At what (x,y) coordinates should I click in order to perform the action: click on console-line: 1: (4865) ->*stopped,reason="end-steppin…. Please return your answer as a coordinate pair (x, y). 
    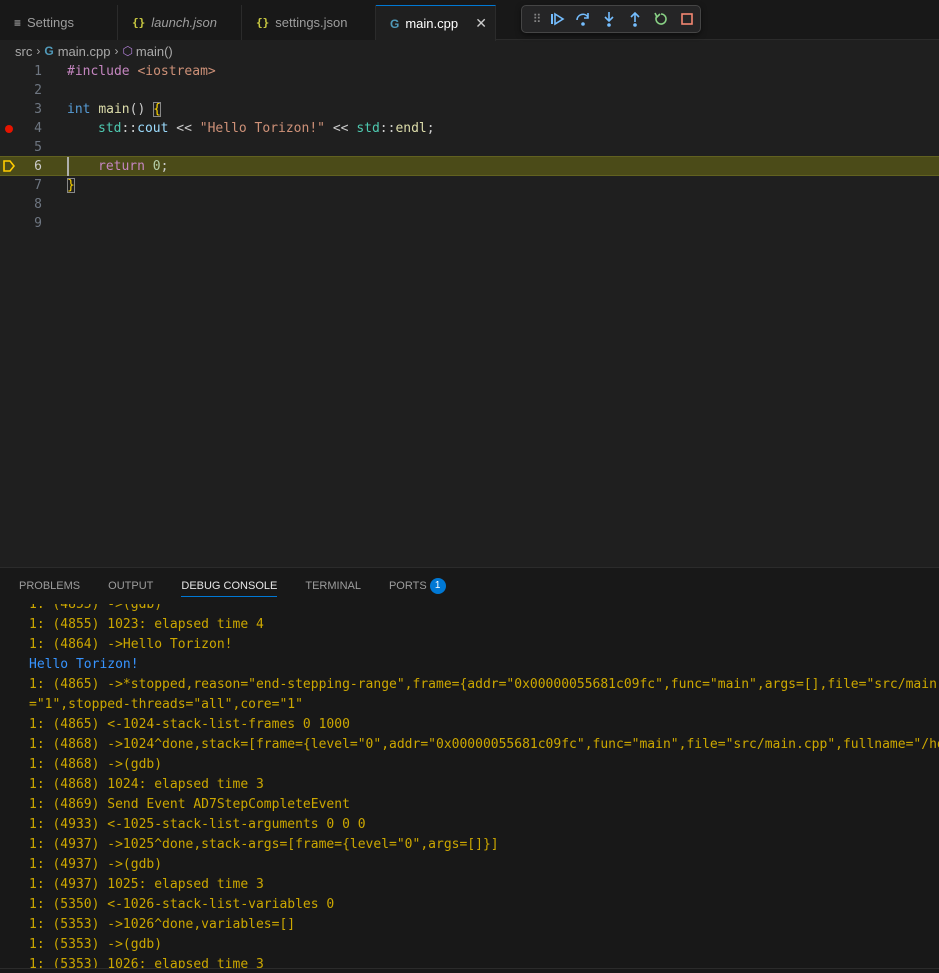
    Looking at the image, I should click on (484, 684).